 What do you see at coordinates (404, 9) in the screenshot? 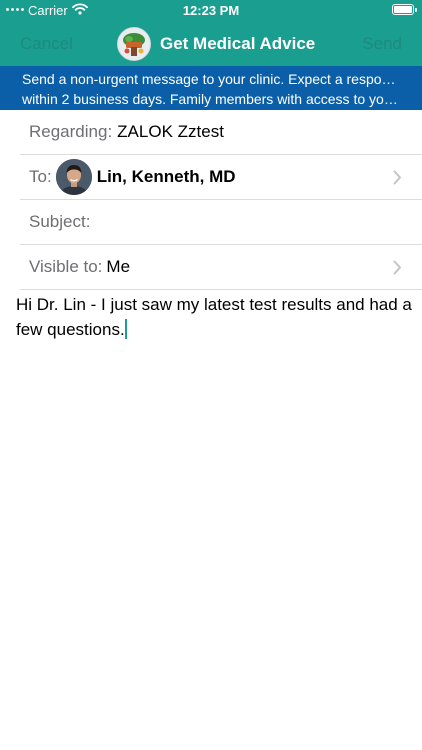
I see `battery-icon` at bounding box center [404, 9].